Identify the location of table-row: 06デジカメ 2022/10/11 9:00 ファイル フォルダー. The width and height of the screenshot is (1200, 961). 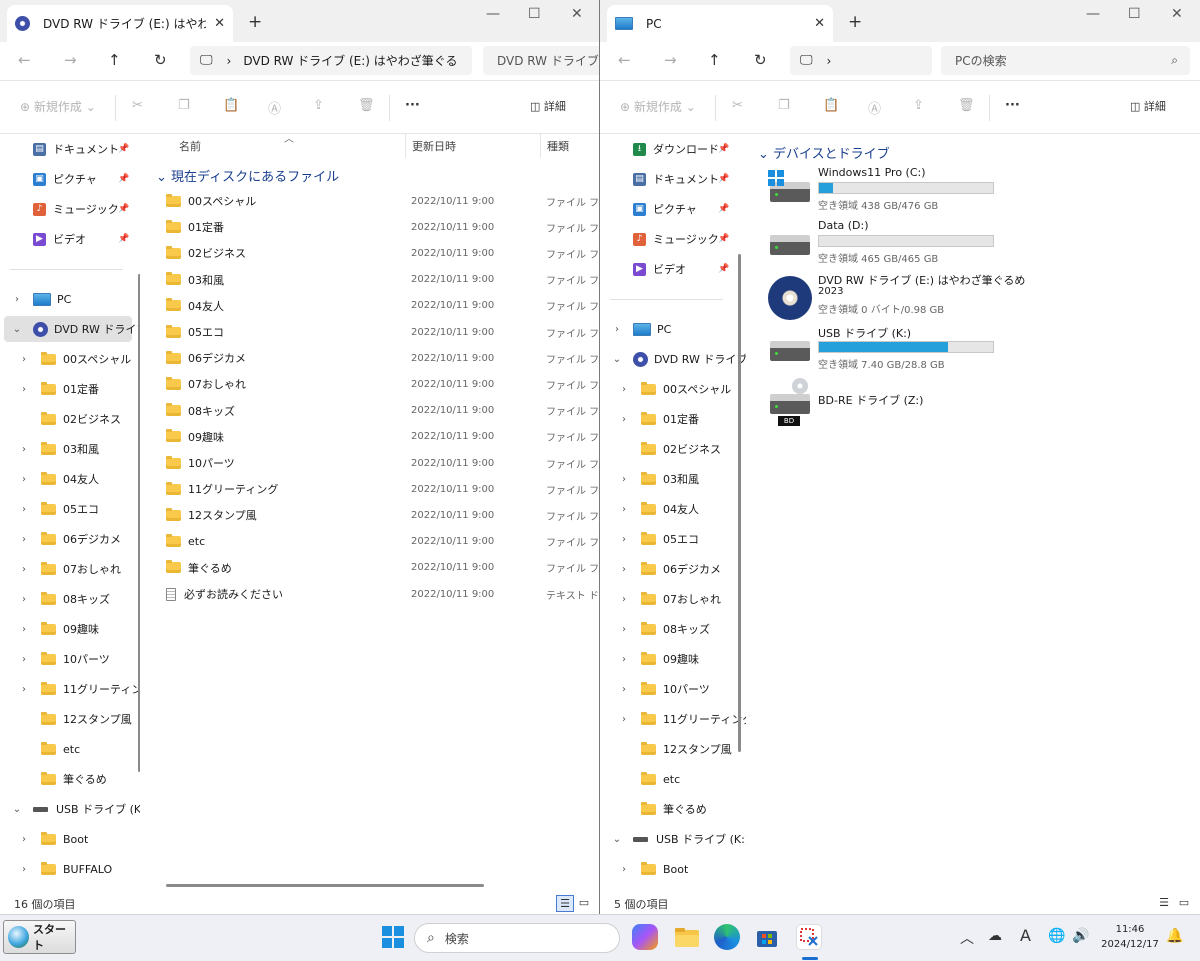
(372, 358).